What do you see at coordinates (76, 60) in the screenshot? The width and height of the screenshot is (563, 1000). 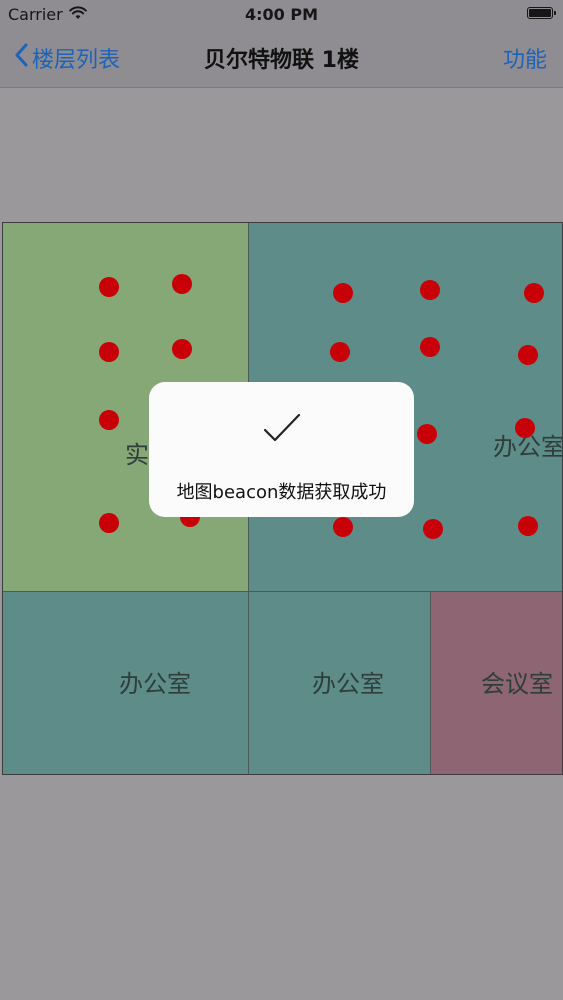 I see `back-button-label: 楼层列表` at bounding box center [76, 60].